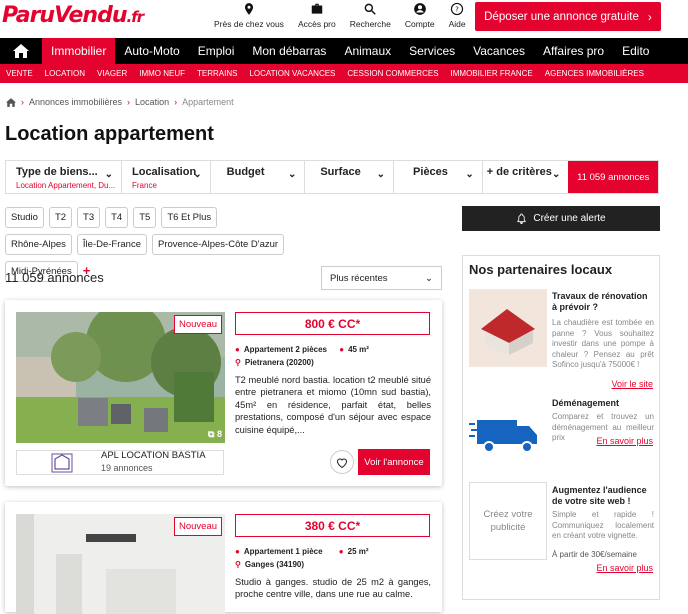  Describe the element at coordinates (19, 73) in the screenshot. I see `subnav-vente: VENTE` at that location.